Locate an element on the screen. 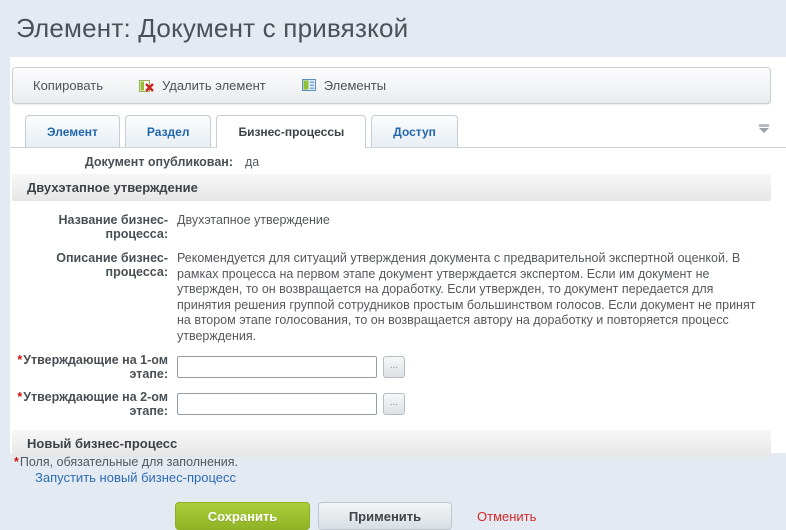 This screenshot has width=786, height=530. published-label: Документ опубликован: is located at coordinates (158, 162).